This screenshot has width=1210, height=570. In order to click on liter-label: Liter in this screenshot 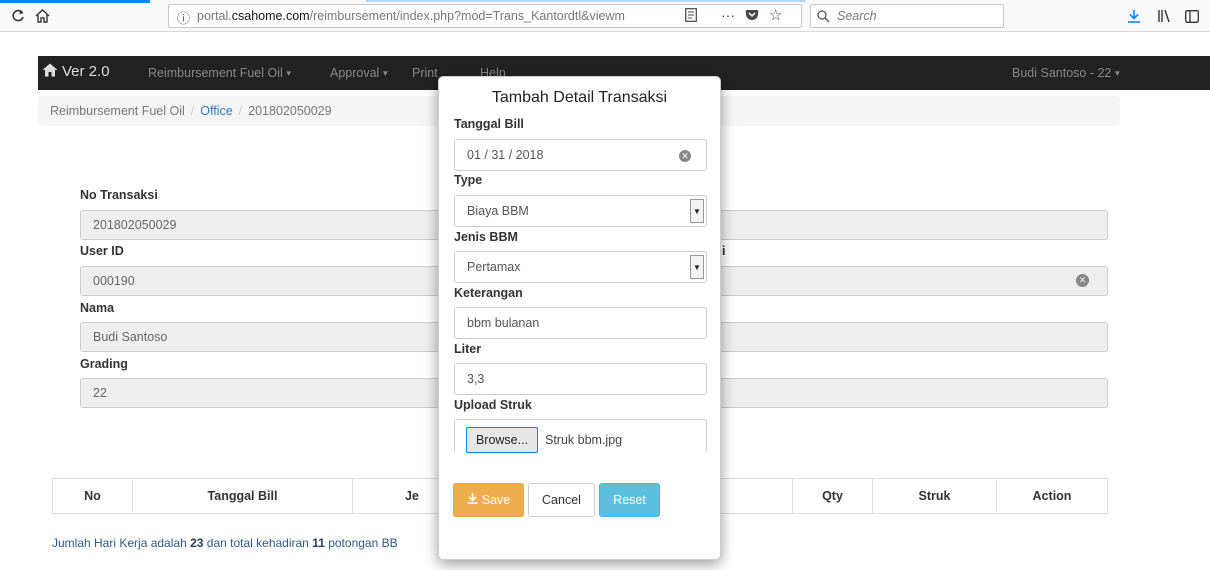, I will do `click(468, 349)`.